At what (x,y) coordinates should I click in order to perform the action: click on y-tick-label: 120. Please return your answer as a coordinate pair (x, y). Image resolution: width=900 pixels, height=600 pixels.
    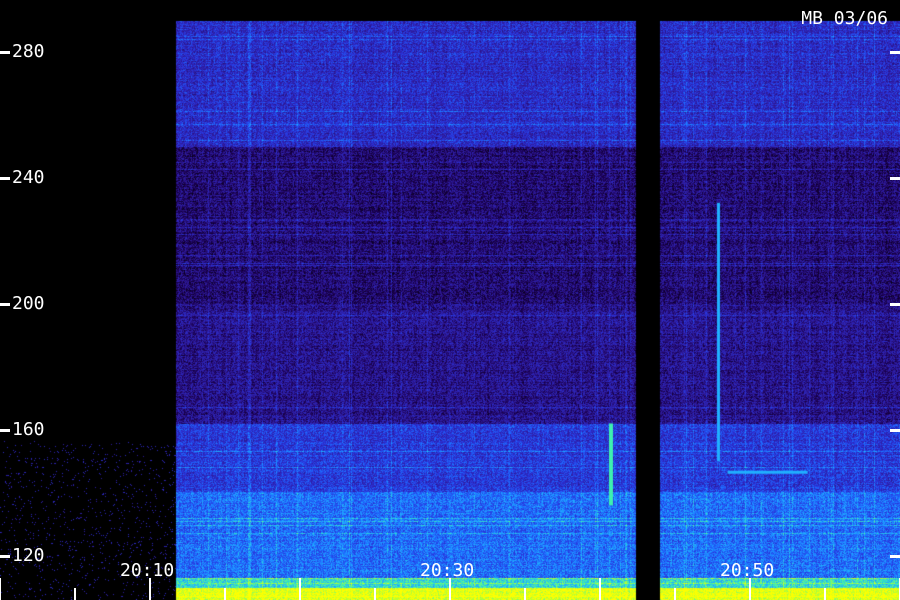
    Looking at the image, I should click on (28, 555).